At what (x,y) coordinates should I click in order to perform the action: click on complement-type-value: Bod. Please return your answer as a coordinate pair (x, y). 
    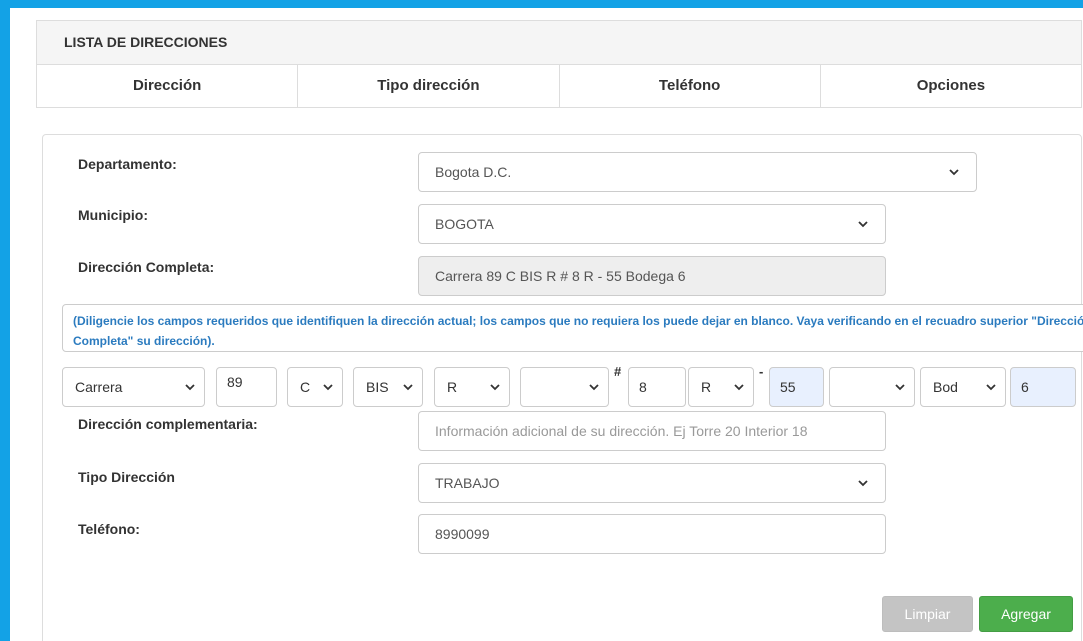
    Looking at the image, I should click on (945, 387).